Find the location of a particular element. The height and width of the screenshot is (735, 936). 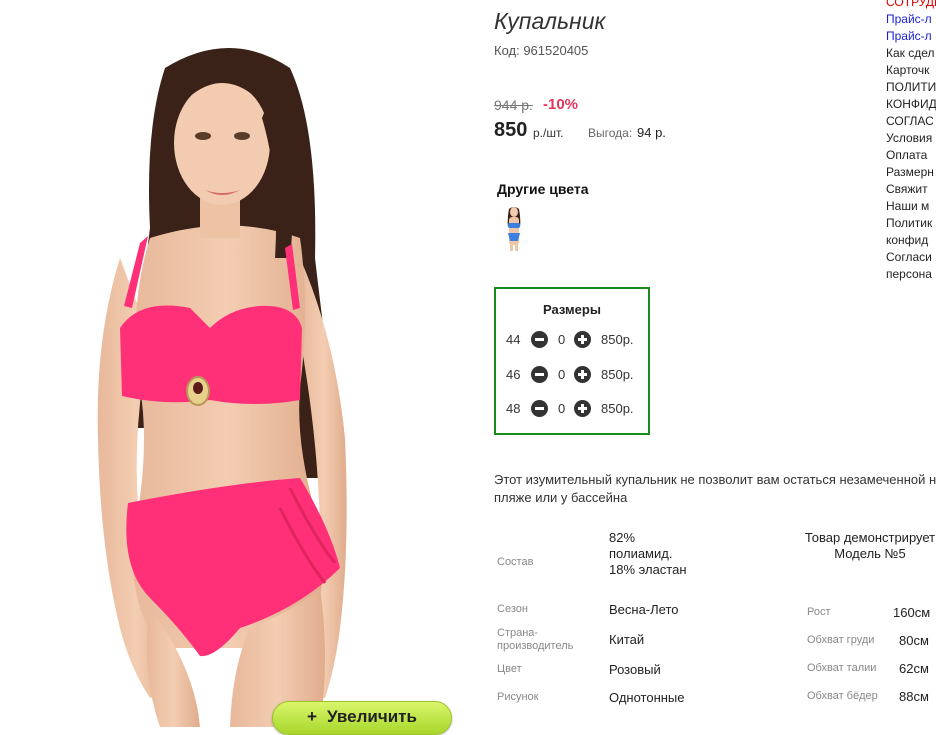

color-variant-image is located at coordinates (514, 229).